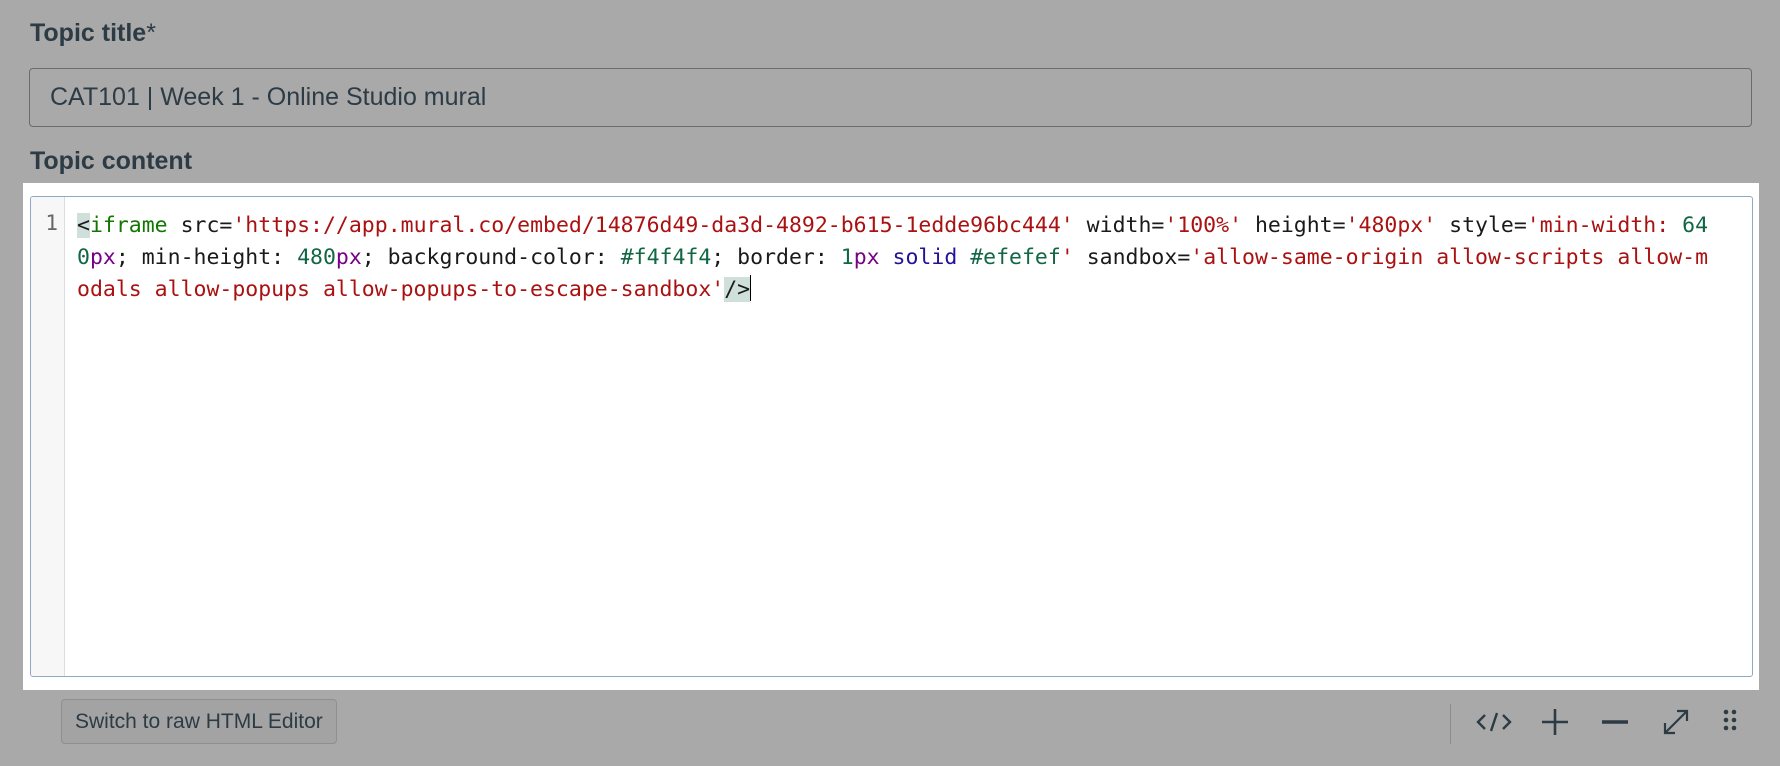 The image size is (1780, 766). Describe the element at coordinates (1067, 257) in the screenshot. I see `code-token: '` at that location.